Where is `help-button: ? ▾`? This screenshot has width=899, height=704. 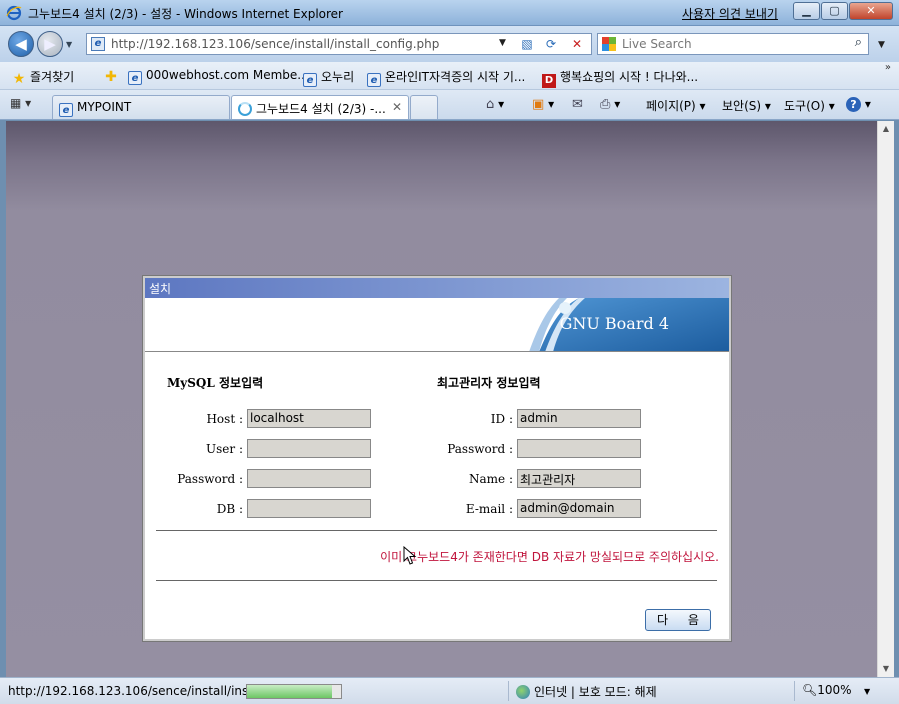
help-button: ? ▾ is located at coordinates (858, 104).